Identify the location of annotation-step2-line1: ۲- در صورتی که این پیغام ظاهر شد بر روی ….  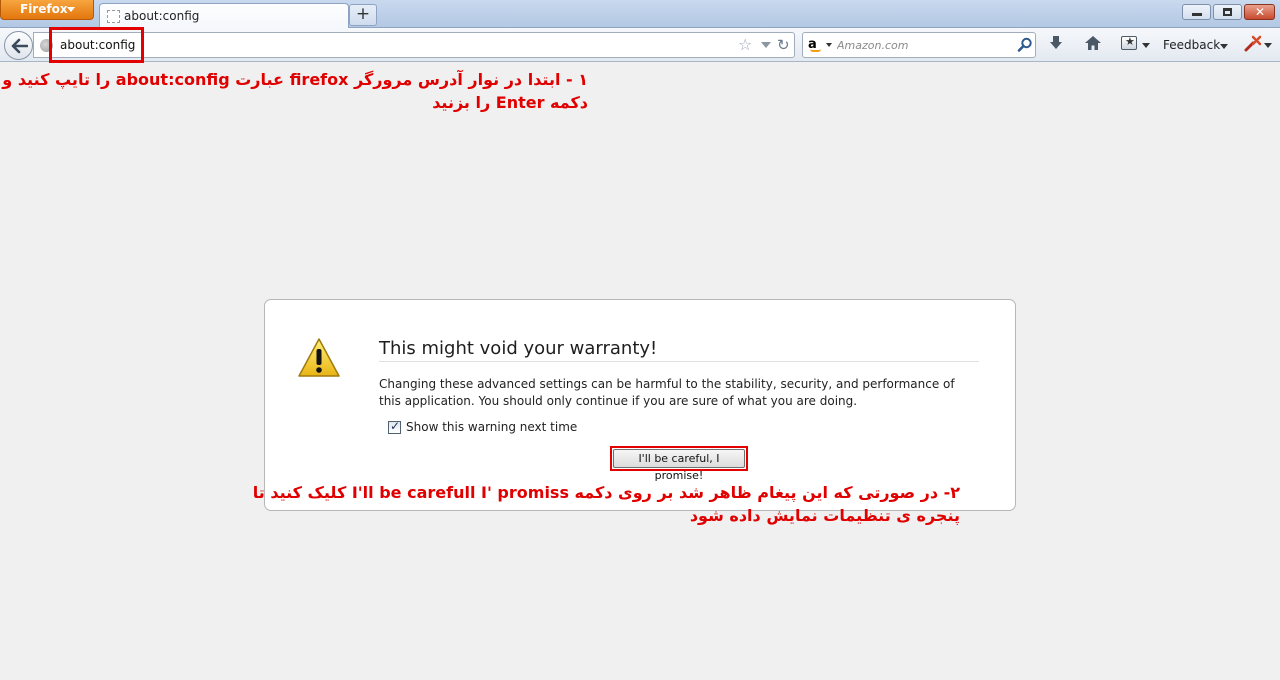
(606, 492).